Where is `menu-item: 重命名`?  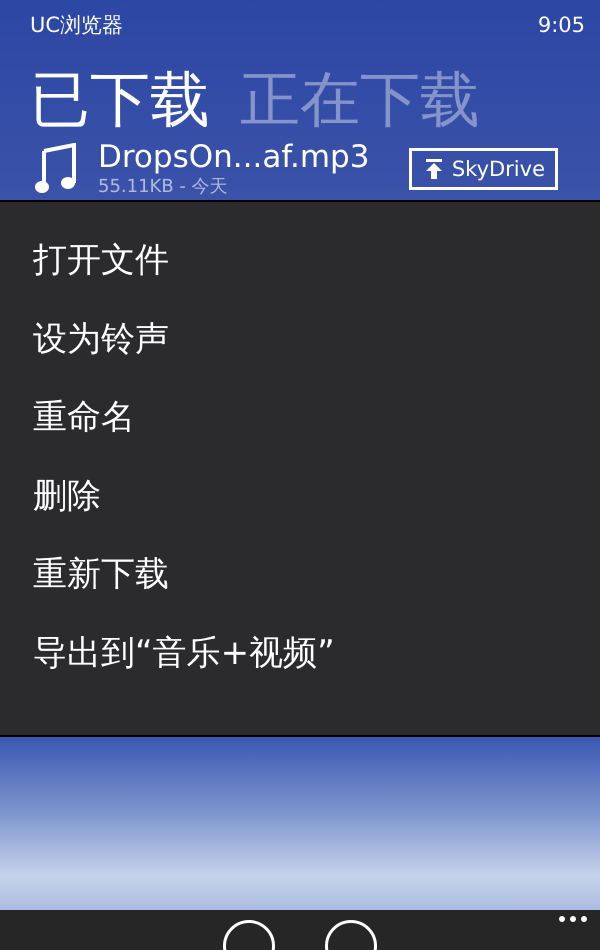 menu-item: 重命名 is located at coordinates (316, 426).